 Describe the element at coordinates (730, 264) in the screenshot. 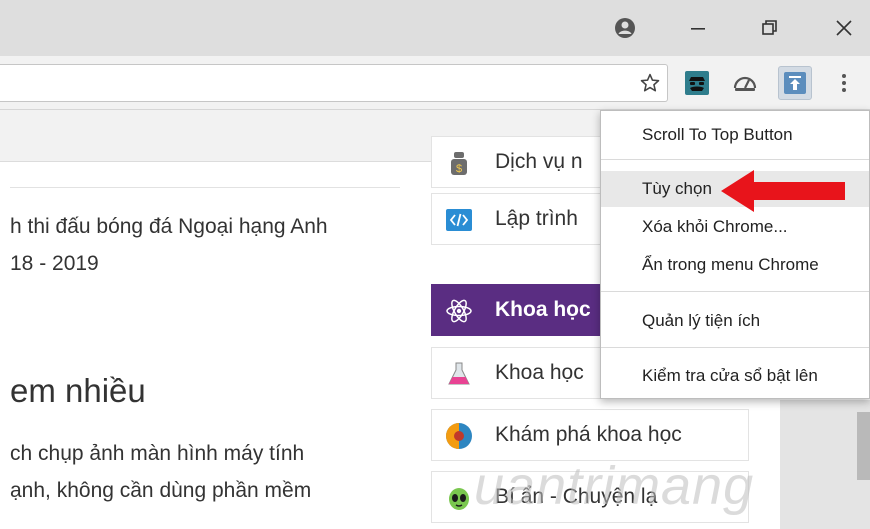

I see `menu-item-label: Ẩn trong menu Chrome` at that location.